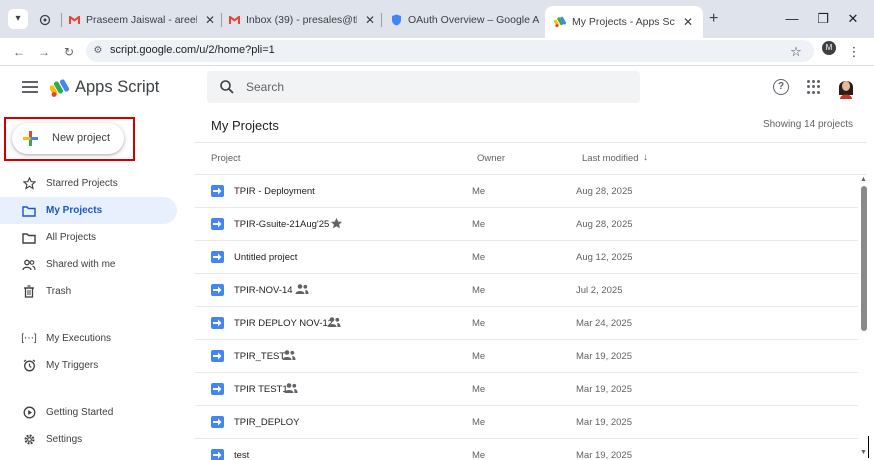  I want to click on tab-search-chevron-icon: ▾, so click(18, 19).